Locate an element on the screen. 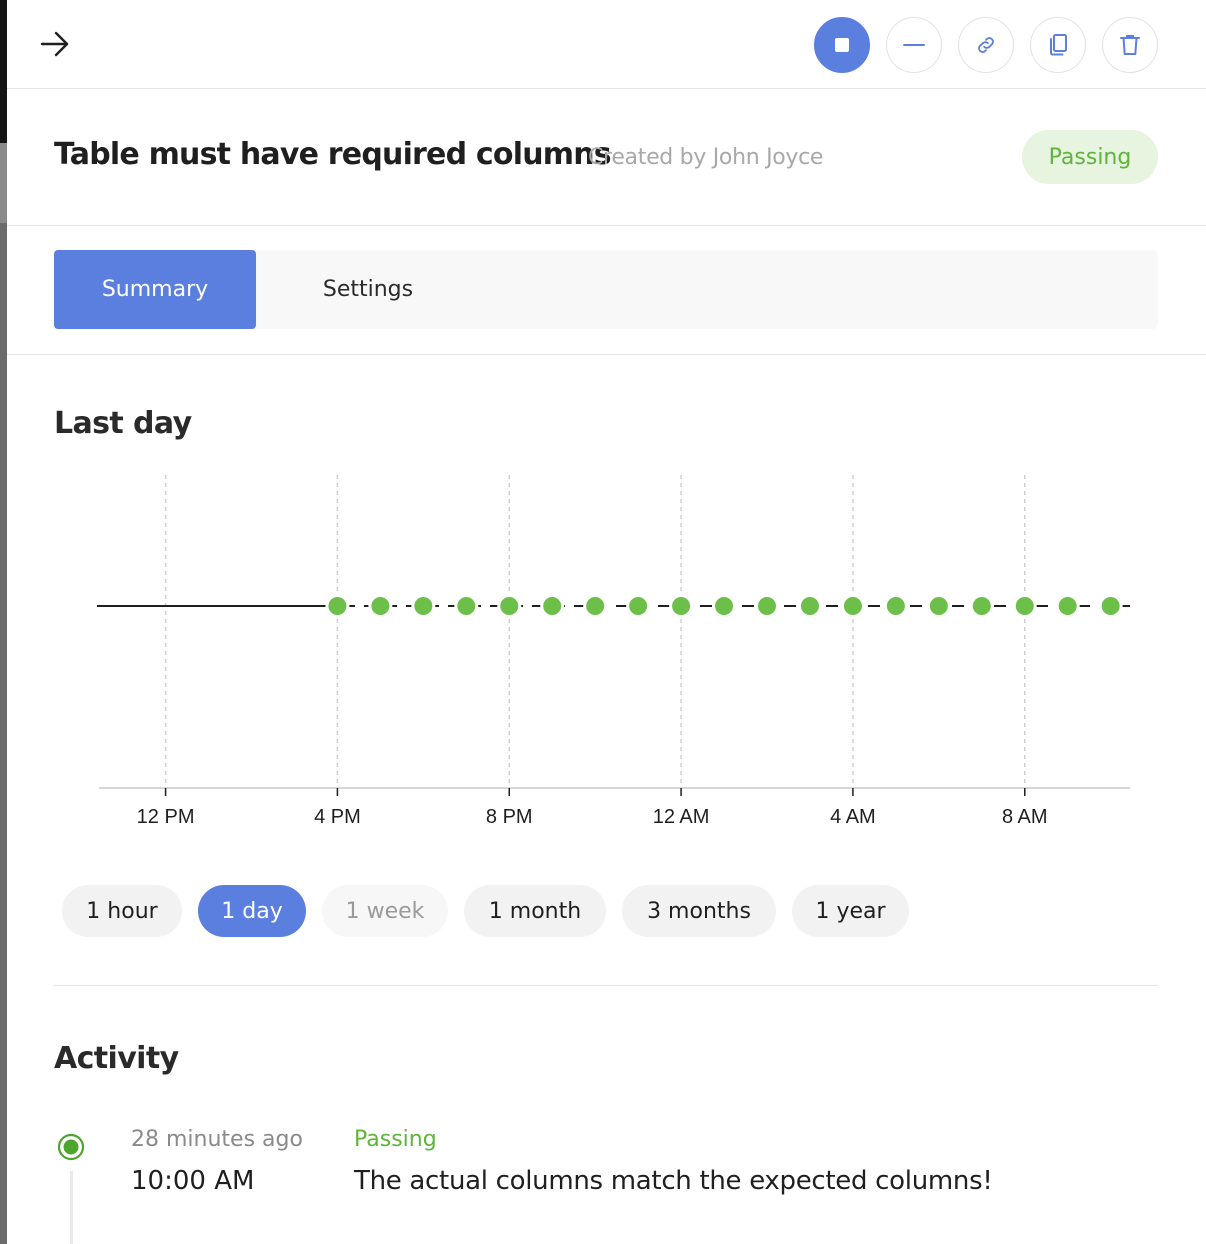  range-1-hour: 1 hour is located at coordinates (122, 911).